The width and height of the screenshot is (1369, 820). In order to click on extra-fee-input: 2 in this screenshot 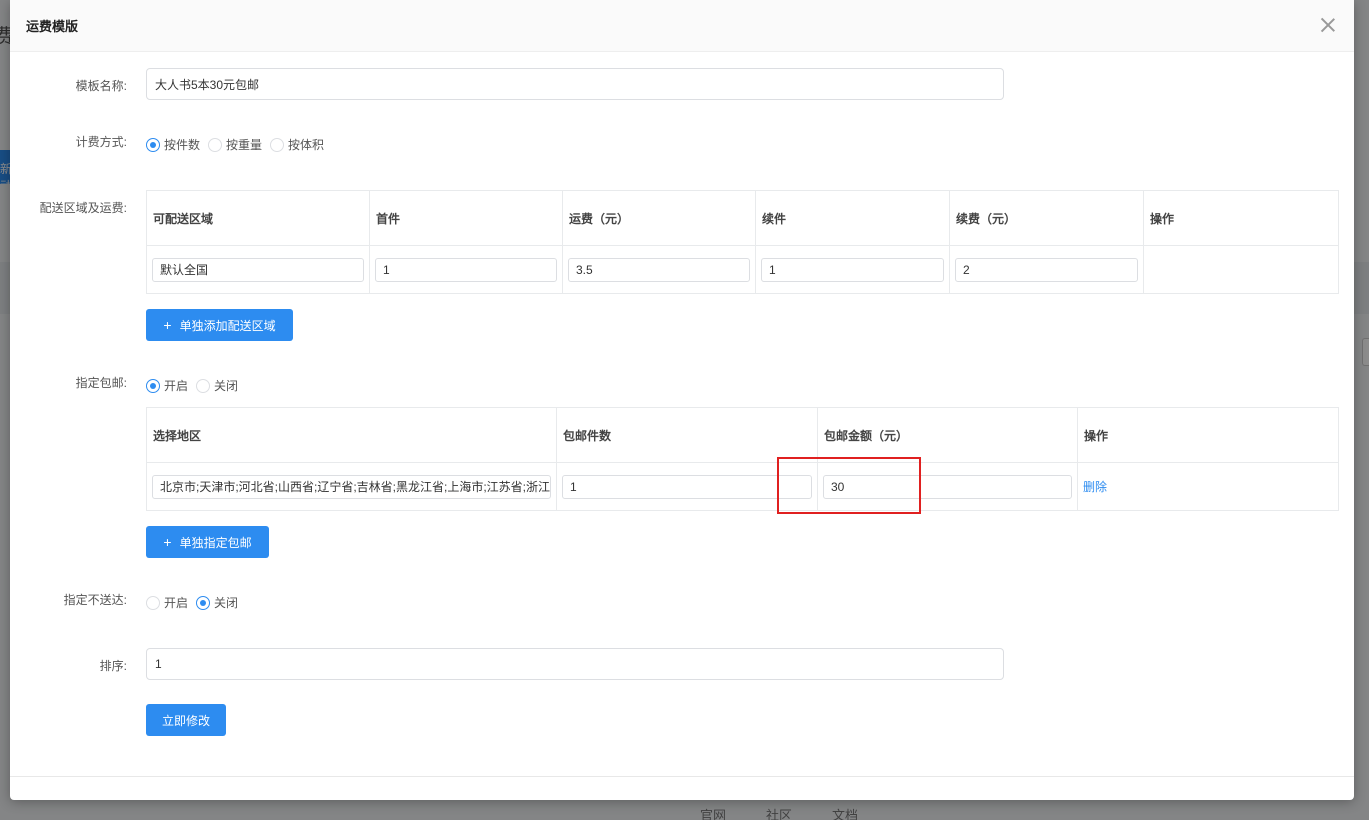, I will do `click(1046, 269)`.